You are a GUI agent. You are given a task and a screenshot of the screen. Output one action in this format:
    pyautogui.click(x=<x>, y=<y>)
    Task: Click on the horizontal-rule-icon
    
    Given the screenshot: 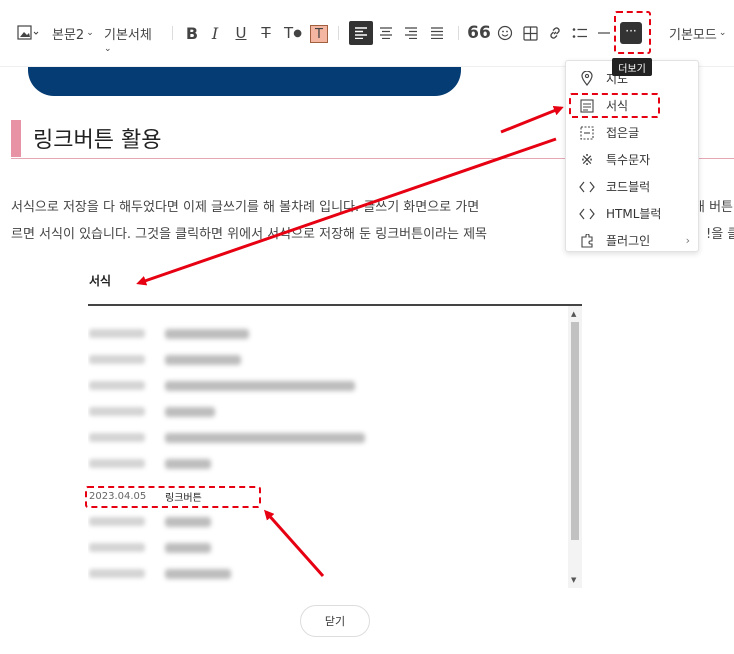 What is the action you would take?
    pyautogui.click(x=604, y=33)
    